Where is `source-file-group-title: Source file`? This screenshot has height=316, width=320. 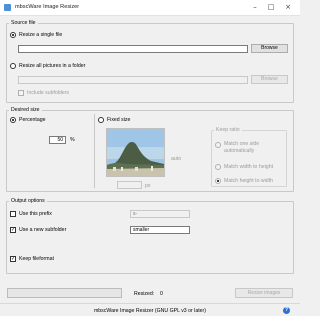 source-file-group-title: Source file is located at coordinates (23, 23).